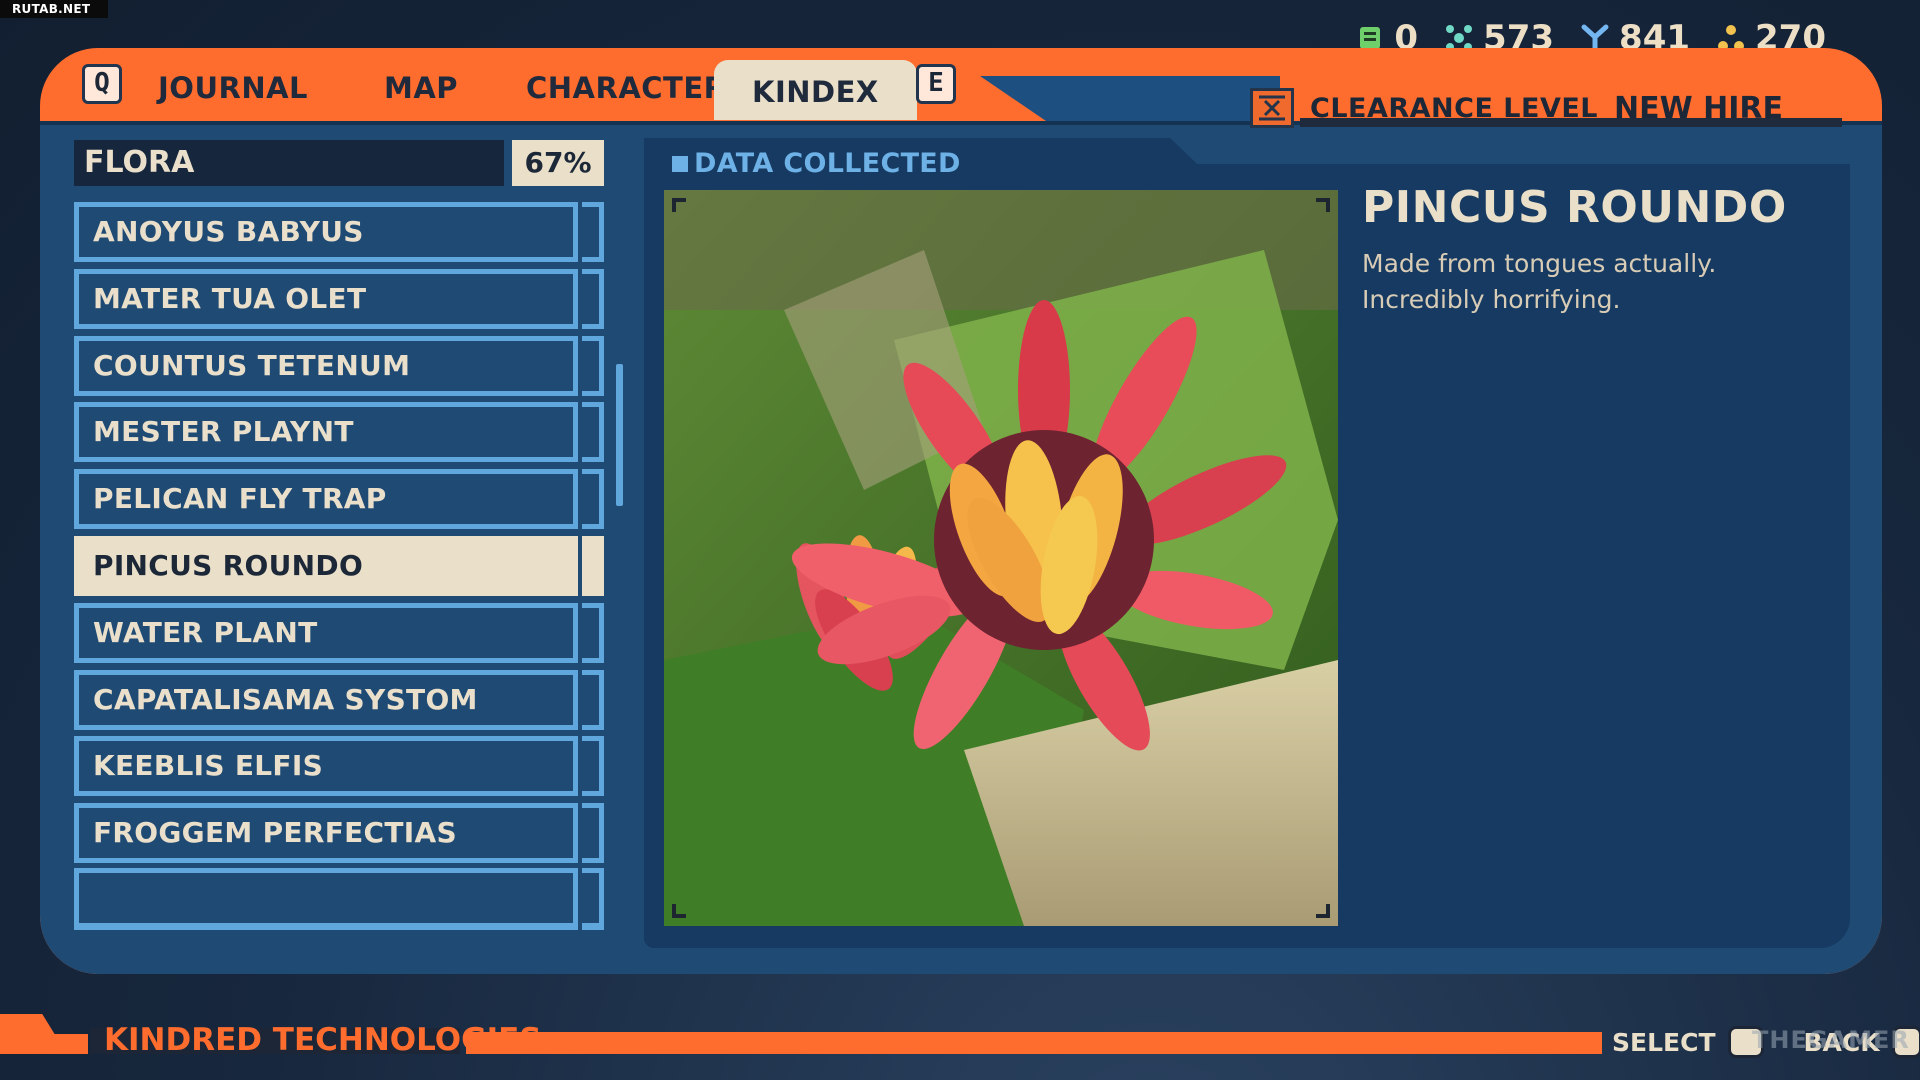  What do you see at coordinates (1272, 108) in the screenshot?
I see `badge-icon` at bounding box center [1272, 108].